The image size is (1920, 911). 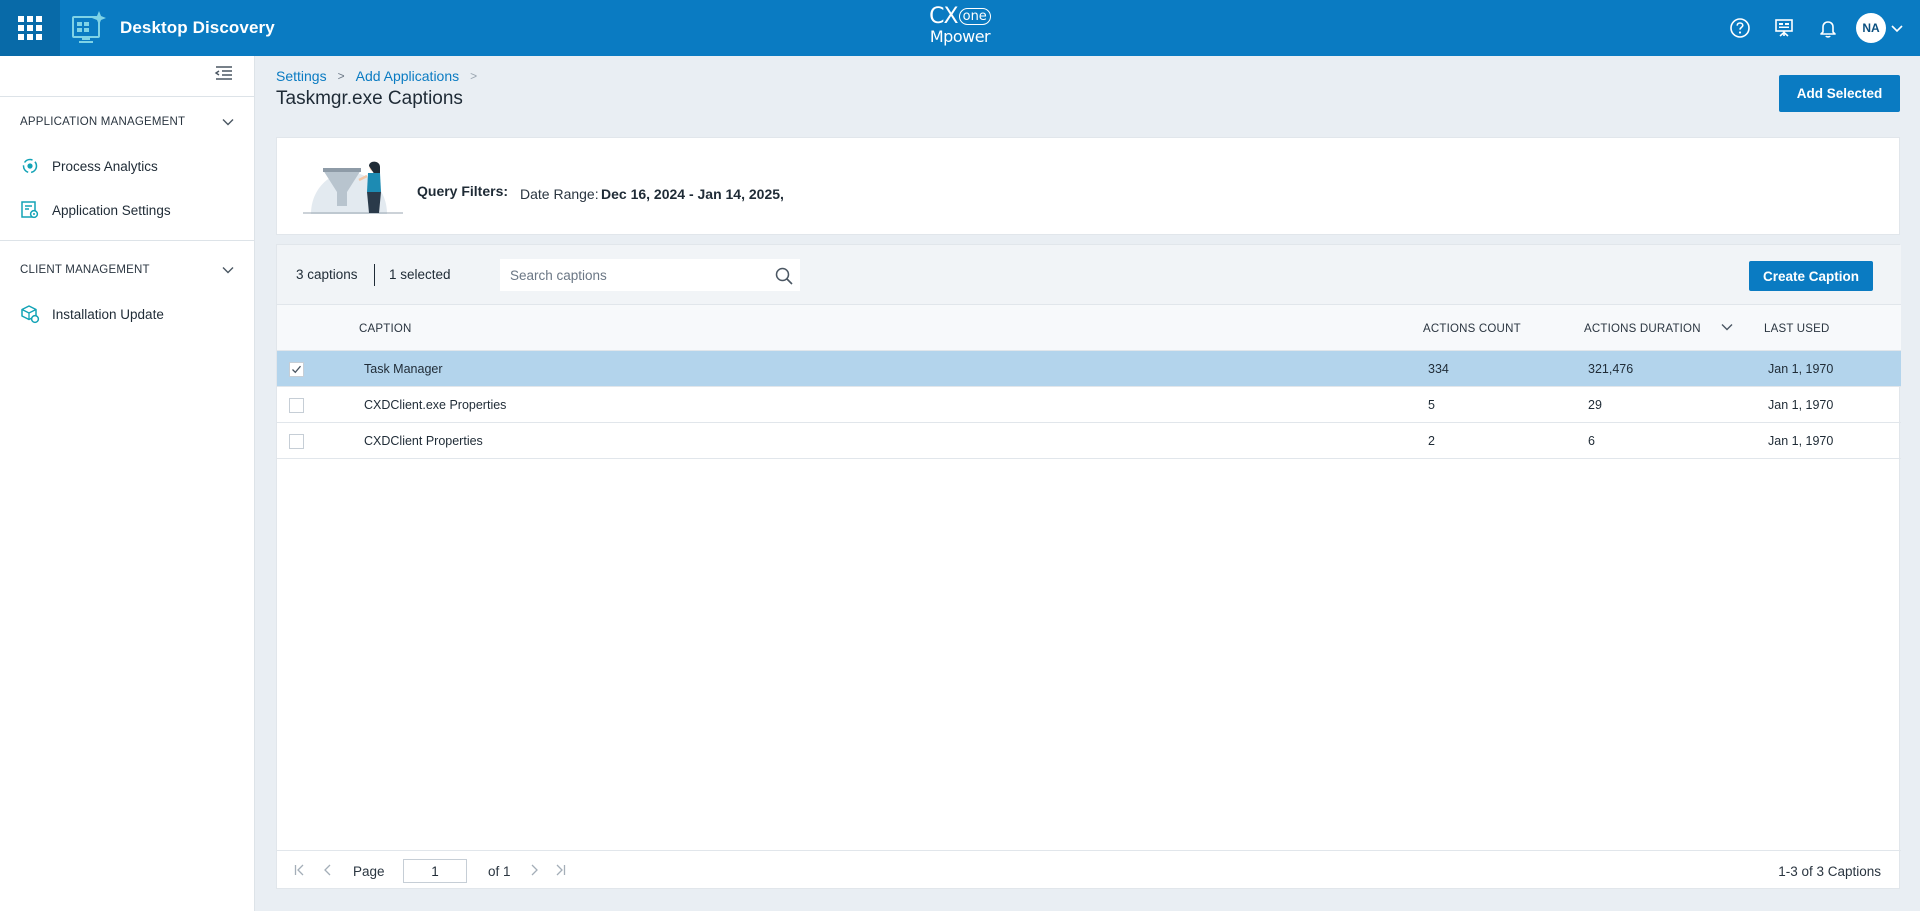 What do you see at coordinates (435, 405) in the screenshot?
I see `caption-cell: CXDClient.exe Properties` at bounding box center [435, 405].